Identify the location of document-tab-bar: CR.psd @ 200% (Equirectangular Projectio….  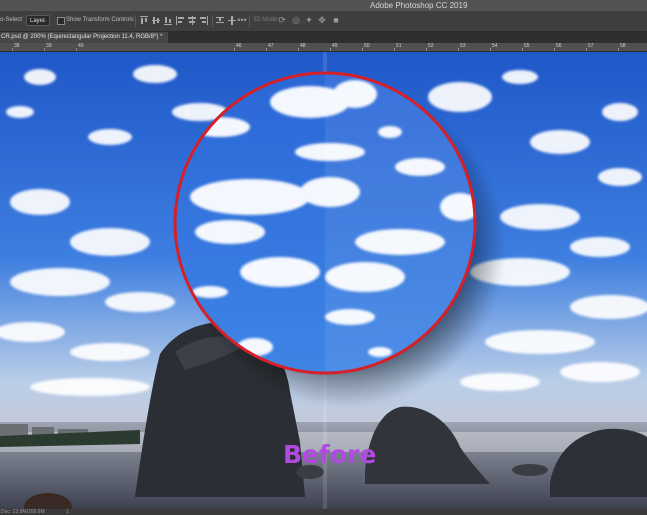
(323, 37).